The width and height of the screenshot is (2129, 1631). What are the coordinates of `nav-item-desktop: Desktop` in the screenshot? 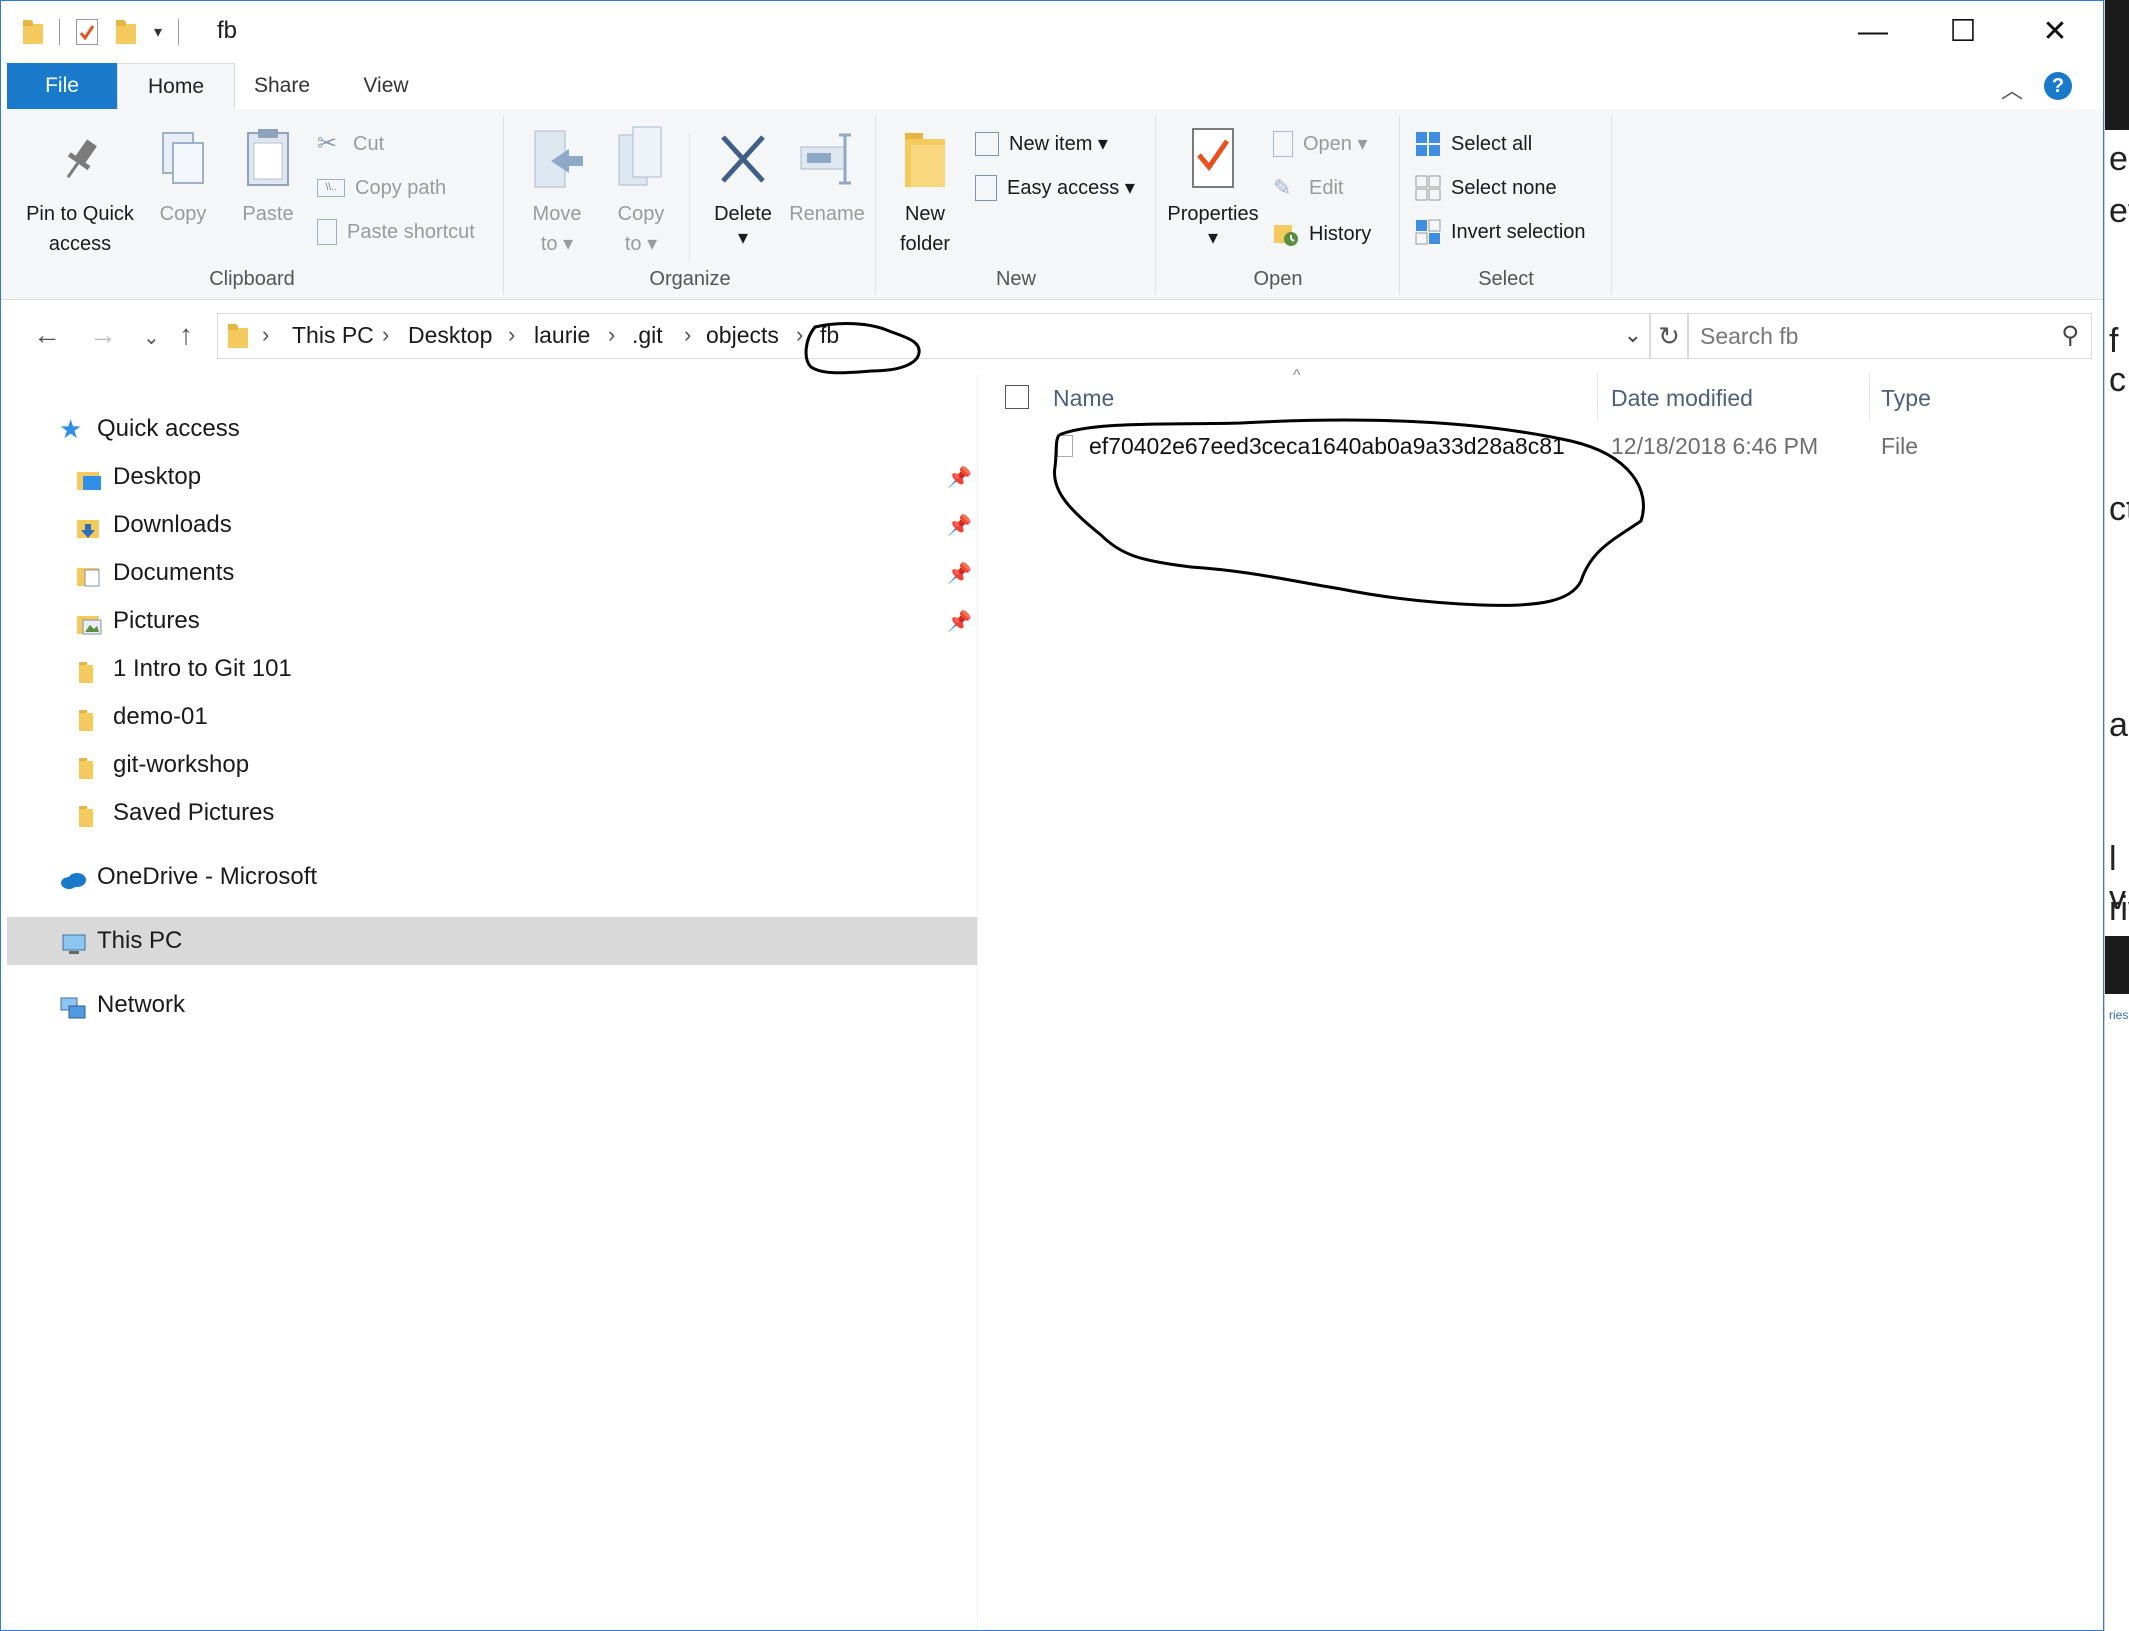 It's located at (138, 477).